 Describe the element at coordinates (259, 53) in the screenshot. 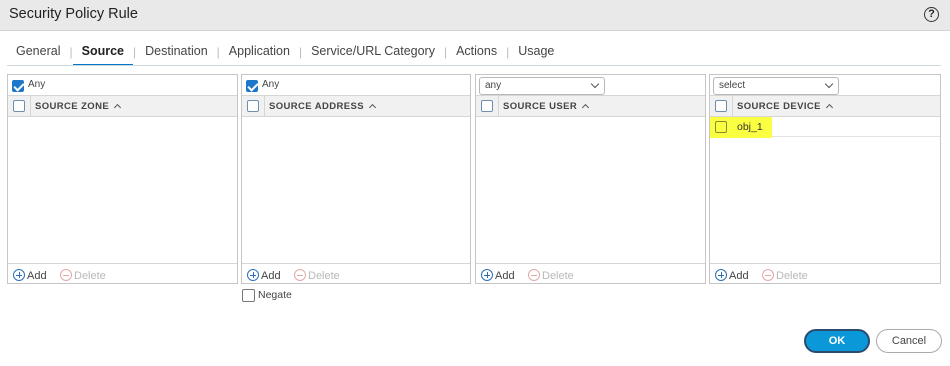

I see `tab-application: Application` at that location.